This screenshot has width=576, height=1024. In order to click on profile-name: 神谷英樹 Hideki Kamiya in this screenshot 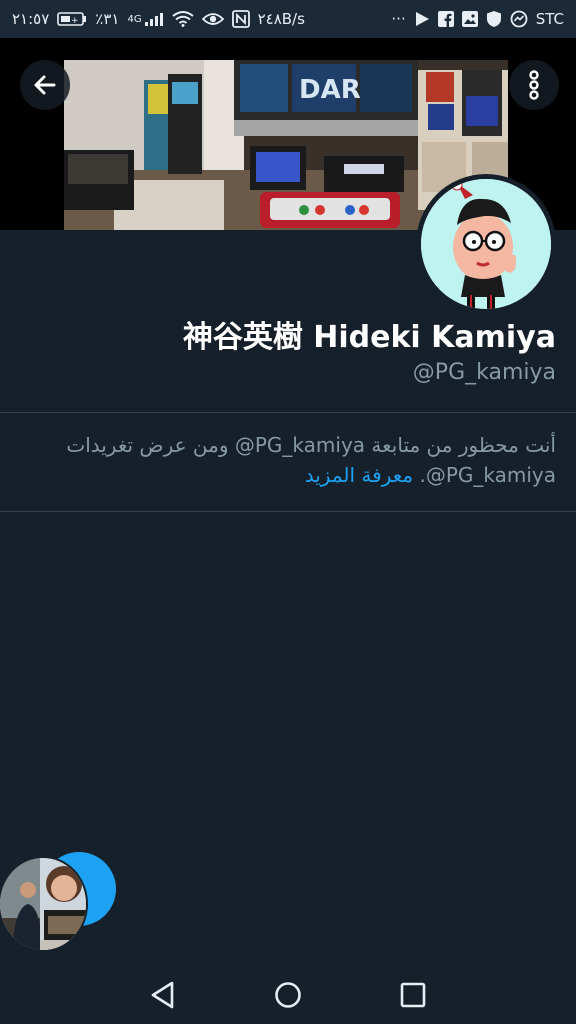, I will do `click(369, 337)`.